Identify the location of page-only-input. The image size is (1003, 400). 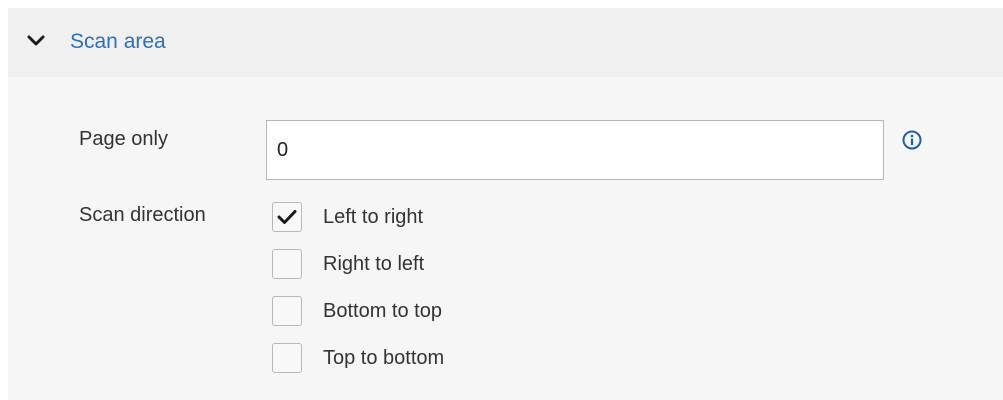
(575, 150).